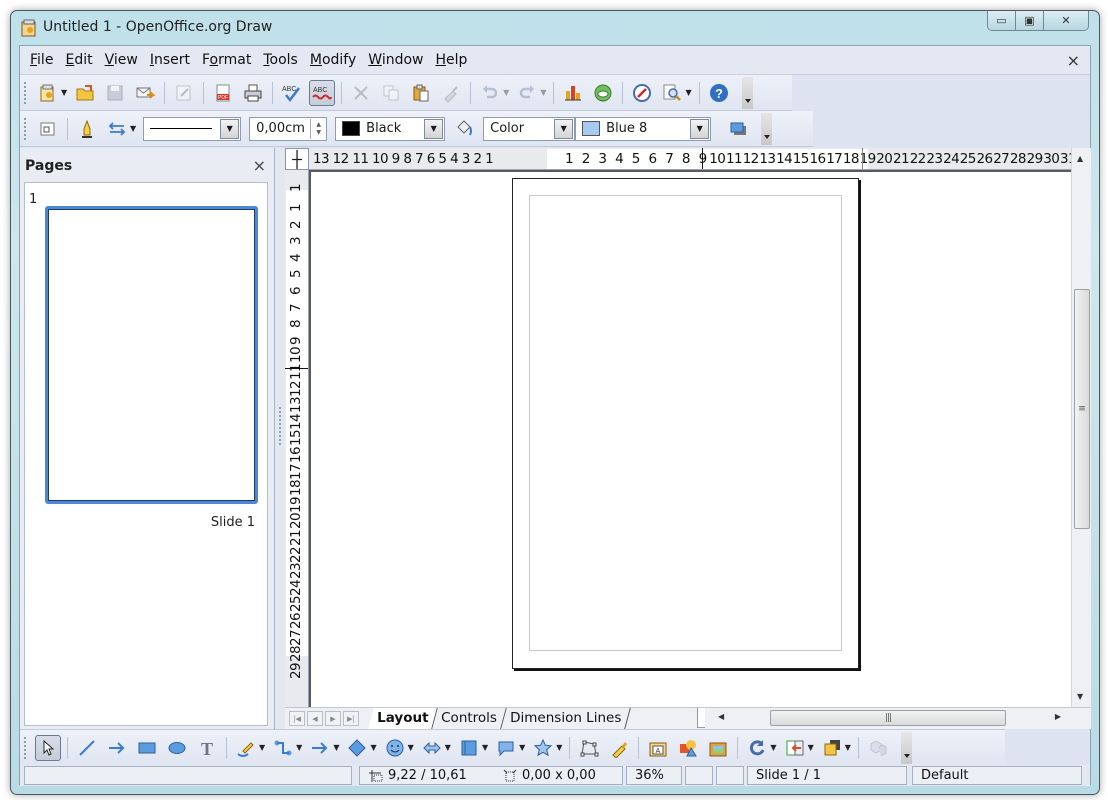 Image resolution: width=1108 pixels, height=800 pixels. What do you see at coordinates (207, 748) in the screenshot?
I see `text-tool-button: T` at bounding box center [207, 748].